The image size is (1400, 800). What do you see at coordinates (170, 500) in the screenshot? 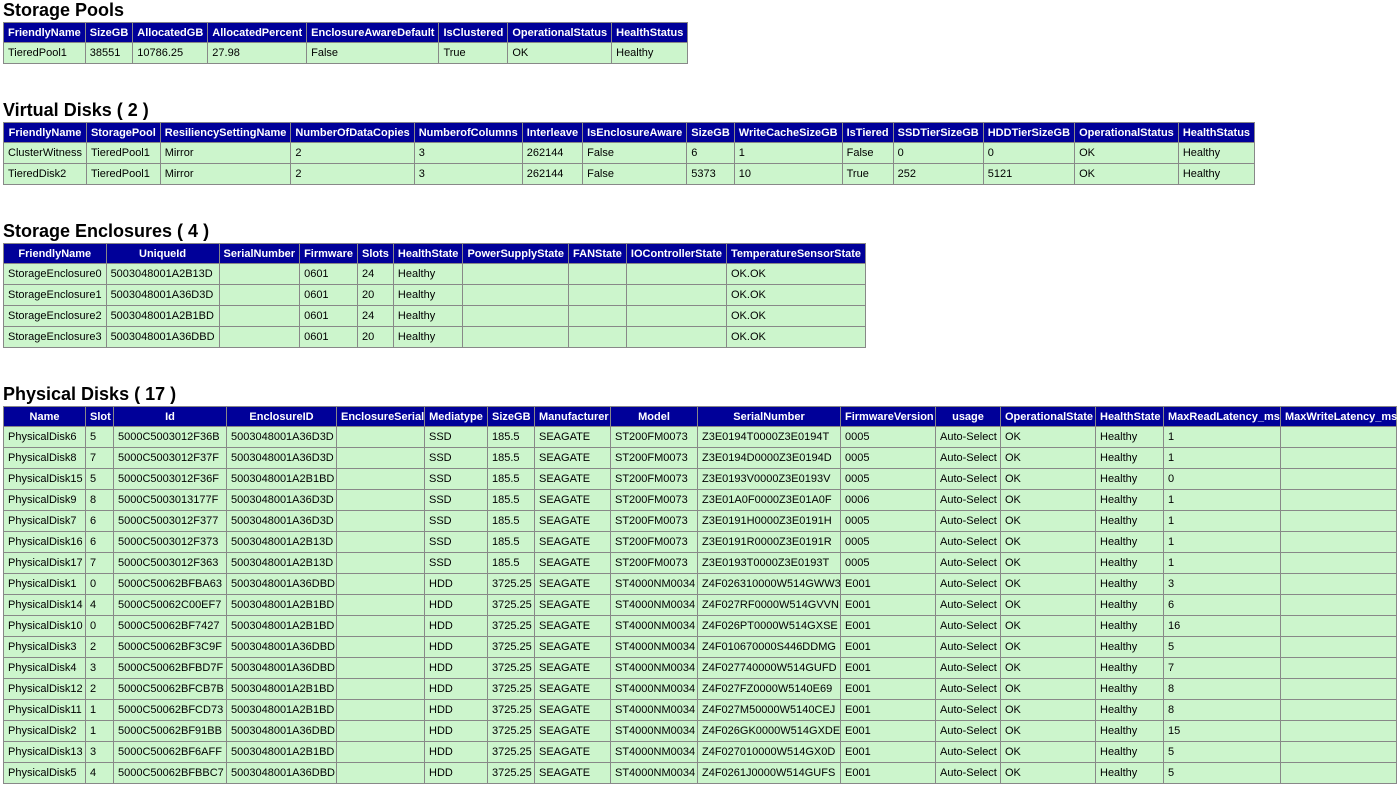
I see `table-cell: 5000C5003013177F` at bounding box center [170, 500].